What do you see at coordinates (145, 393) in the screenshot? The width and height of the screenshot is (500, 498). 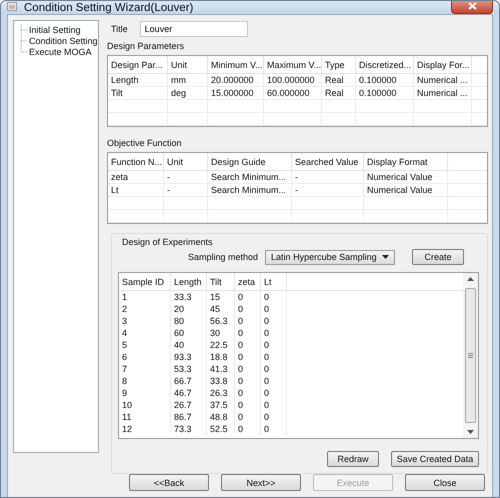 I see `table-cell: 9` at bounding box center [145, 393].